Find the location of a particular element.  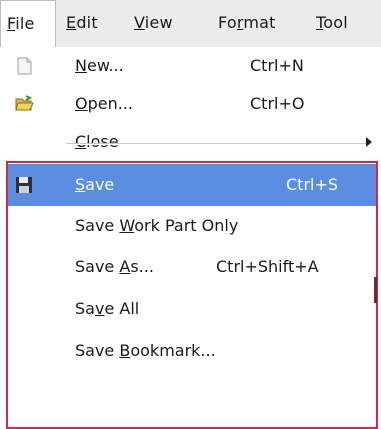

menu-item-close-label: Close is located at coordinates (97, 141).